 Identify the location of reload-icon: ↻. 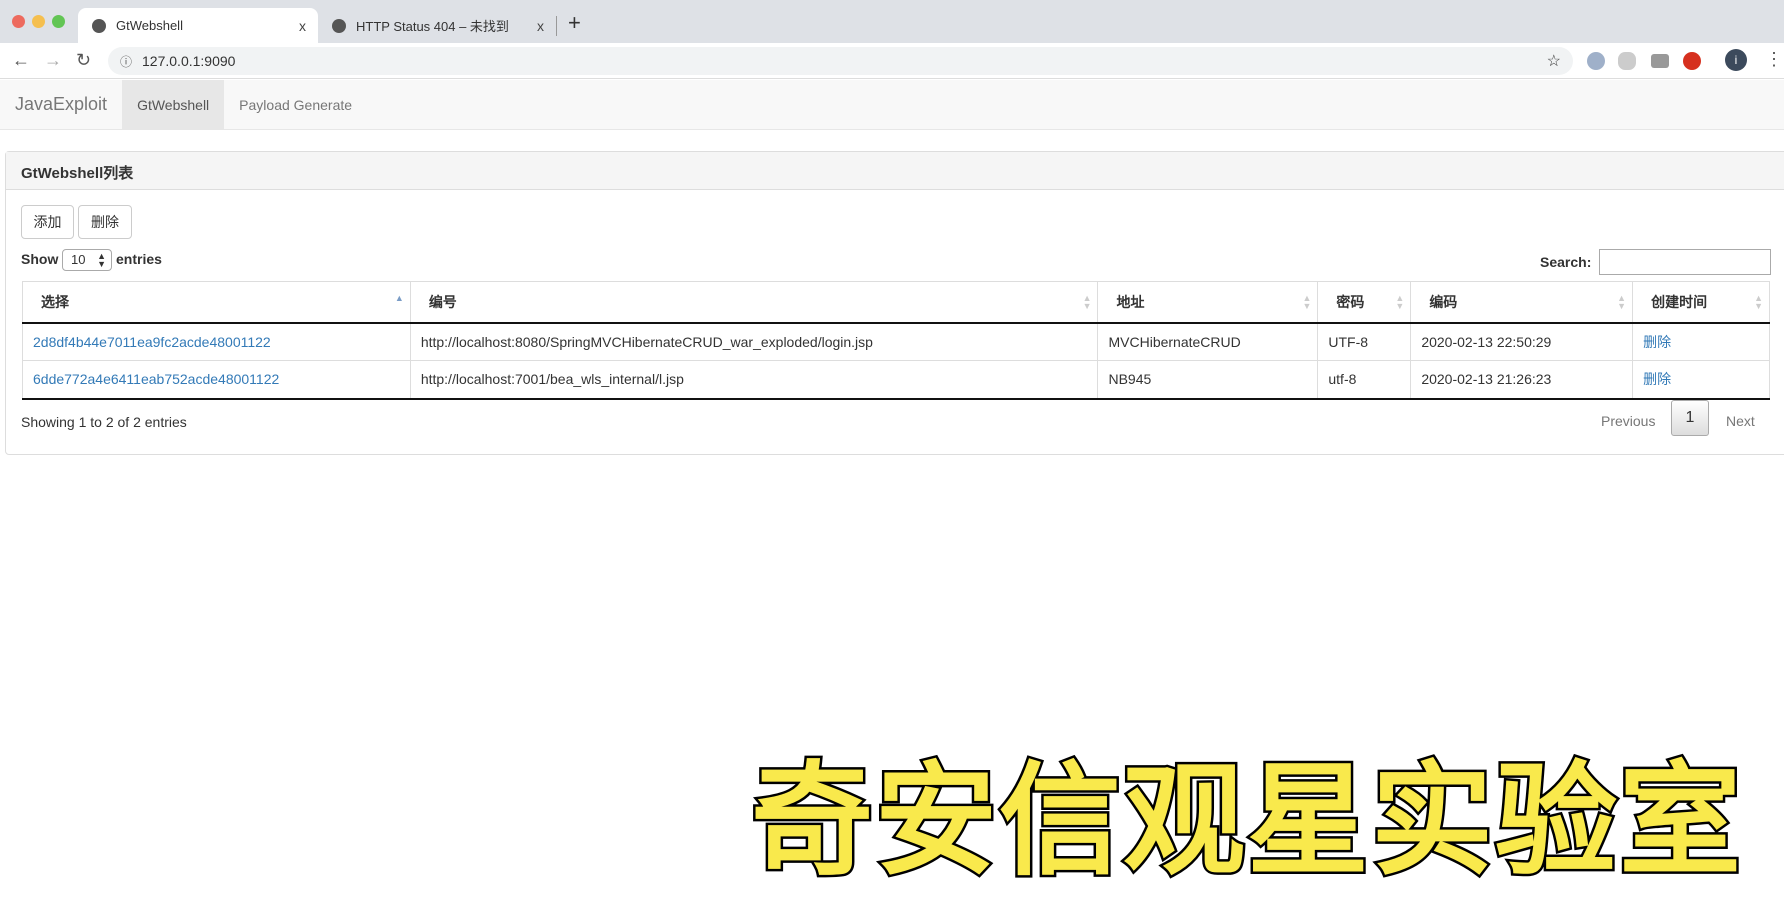
(83, 60).